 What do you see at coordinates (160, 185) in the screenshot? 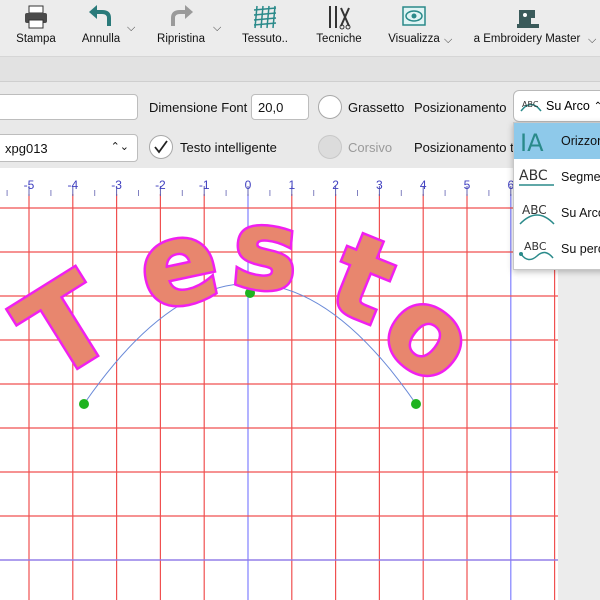
I see `ruler-label: -2` at bounding box center [160, 185].